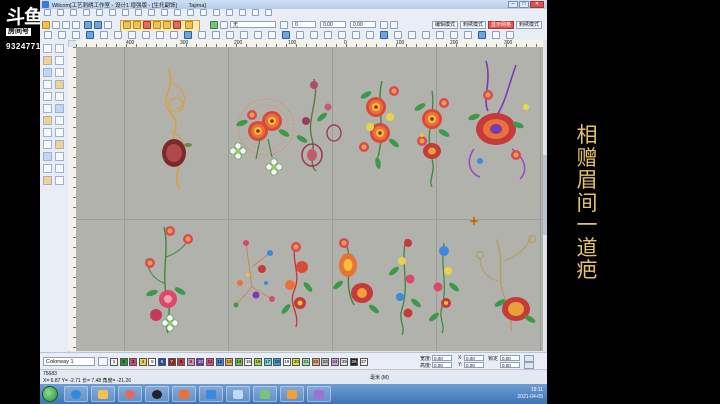 The height and width of the screenshot is (404, 720). What do you see at coordinates (142, 362) in the screenshot?
I see `thread-swatch: 4` at bounding box center [142, 362].